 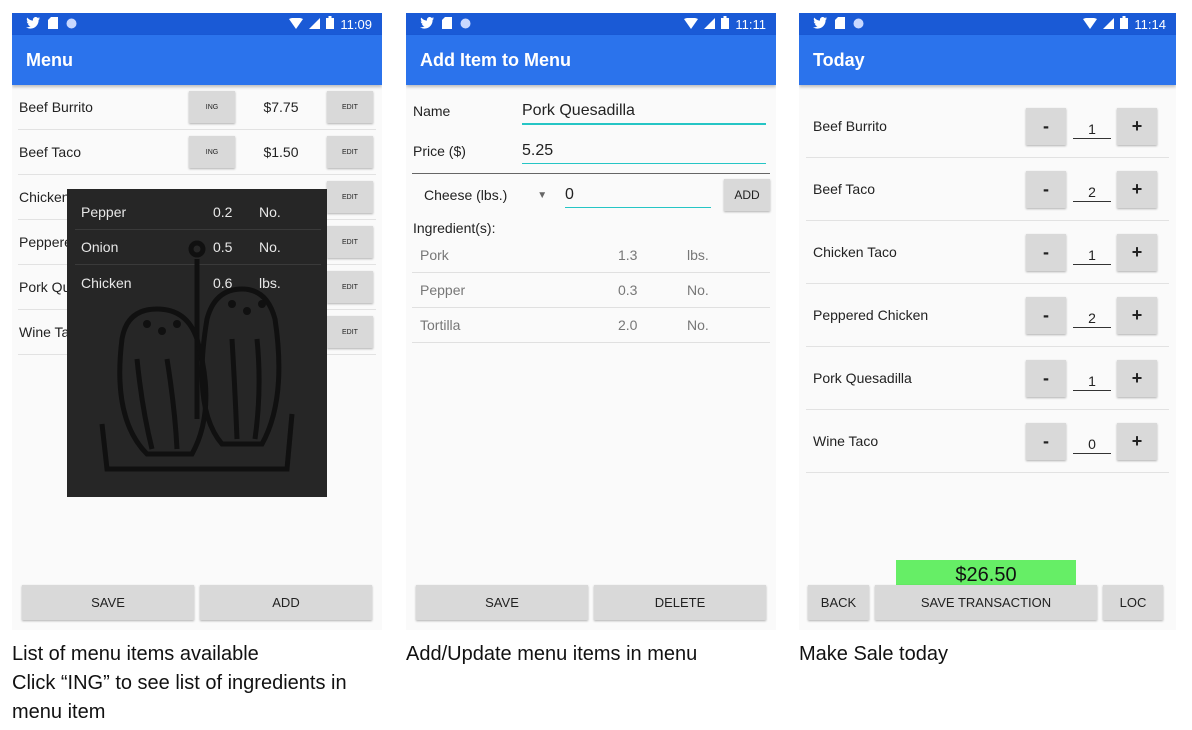 What do you see at coordinates (987, 252) in the screenshot?
I see `sale-row: Chicken Taco - 1 +` at bounding box center [987, 252].